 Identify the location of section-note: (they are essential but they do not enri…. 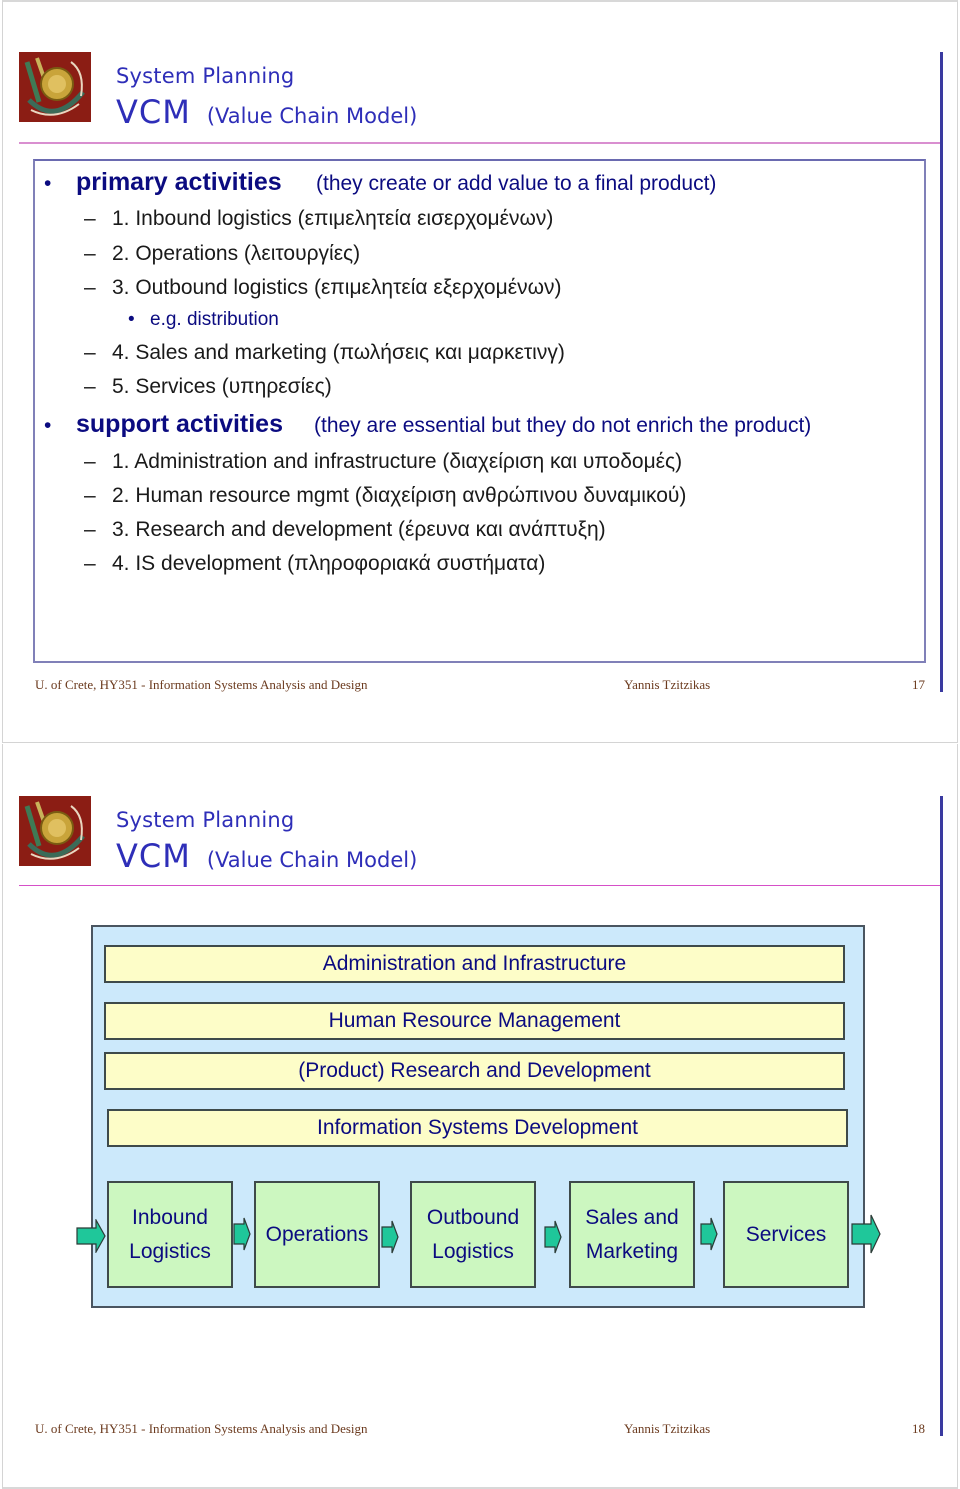
(563, 425).